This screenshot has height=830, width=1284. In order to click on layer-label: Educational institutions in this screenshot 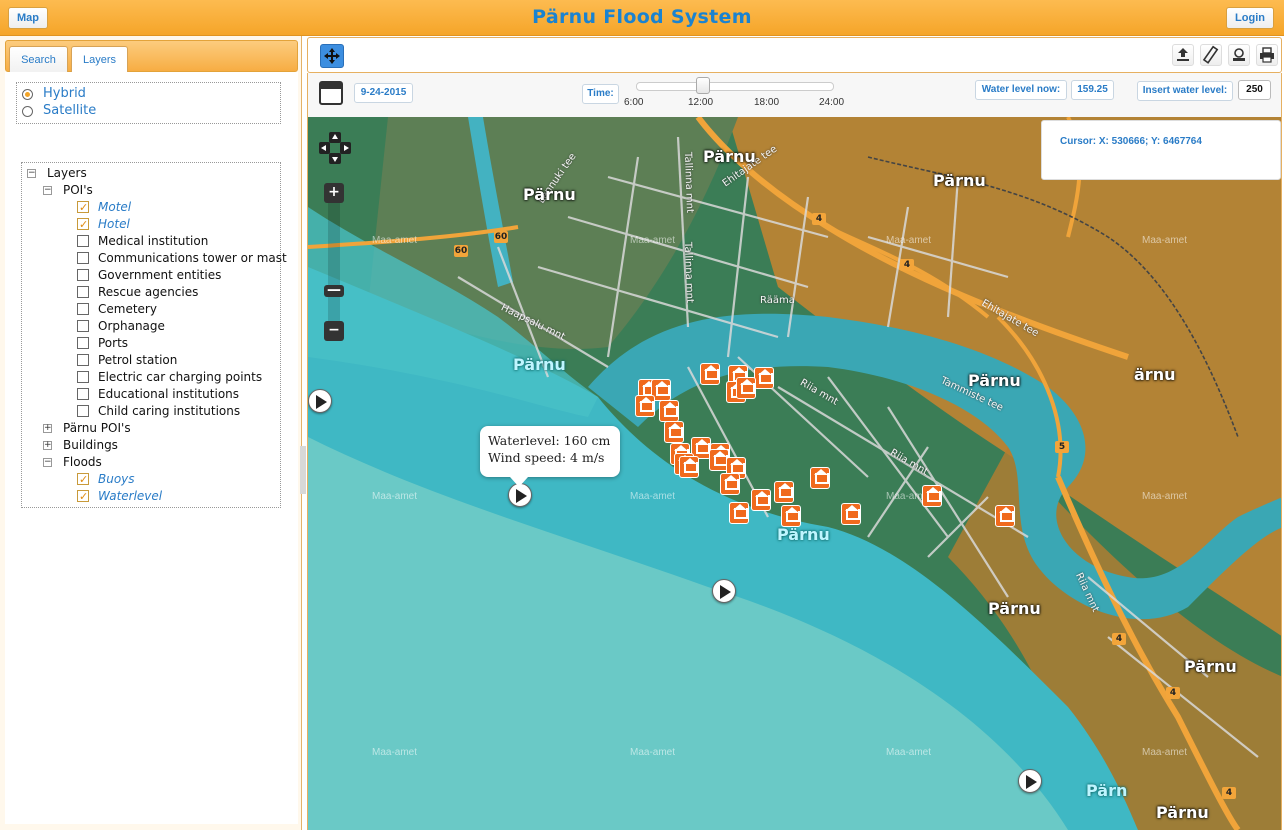, I will do `click(169, 394)`.